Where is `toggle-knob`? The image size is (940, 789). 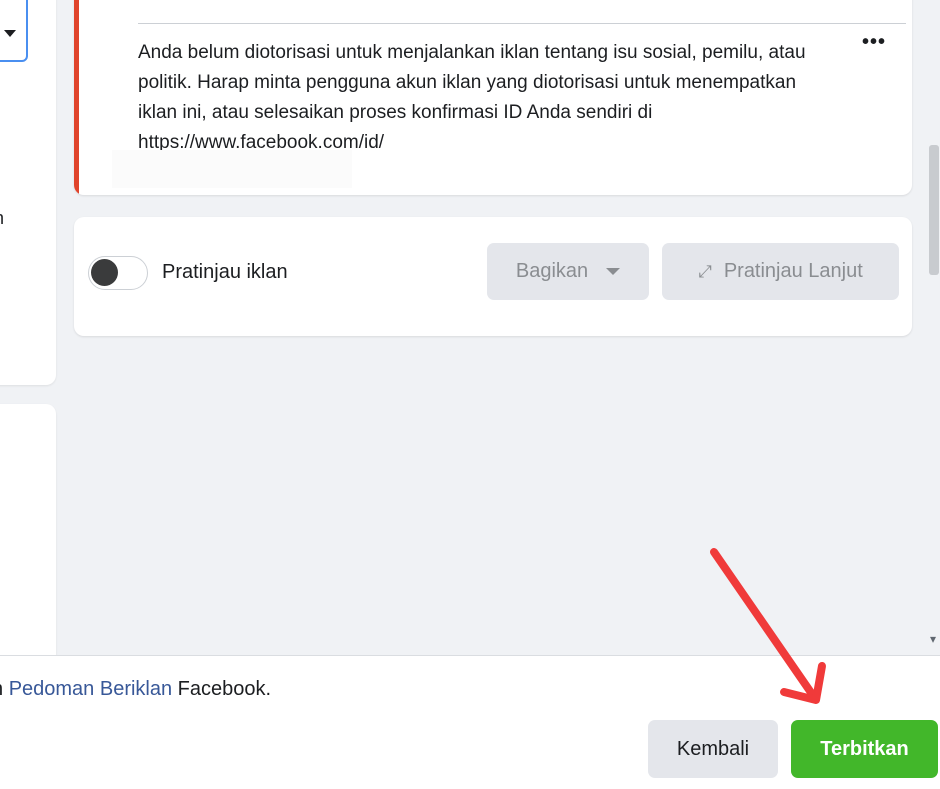
toggle-knob is located at coordinates (104, 272).